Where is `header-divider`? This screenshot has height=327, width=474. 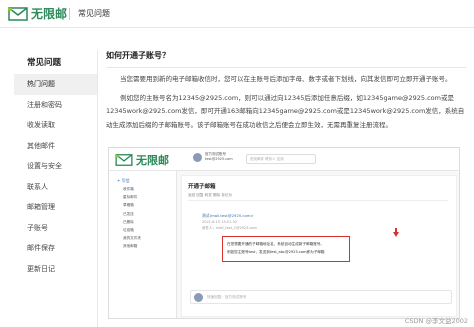 header-divider is located at coordinates (69, 14).